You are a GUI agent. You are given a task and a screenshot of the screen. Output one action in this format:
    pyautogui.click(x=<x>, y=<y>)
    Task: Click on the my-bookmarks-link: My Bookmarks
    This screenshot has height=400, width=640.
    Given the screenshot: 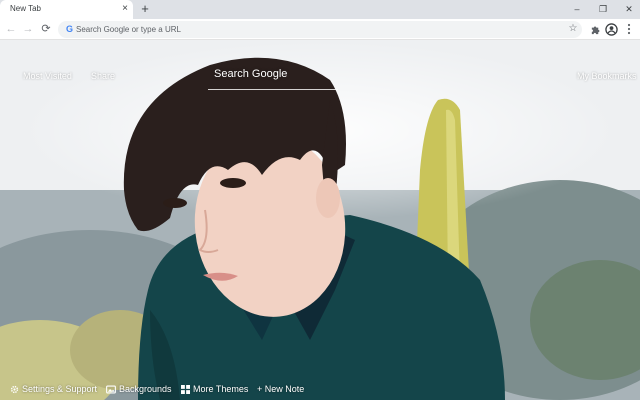 What is the action you would take?
    pyautogui.click(x=607, y=76)
    